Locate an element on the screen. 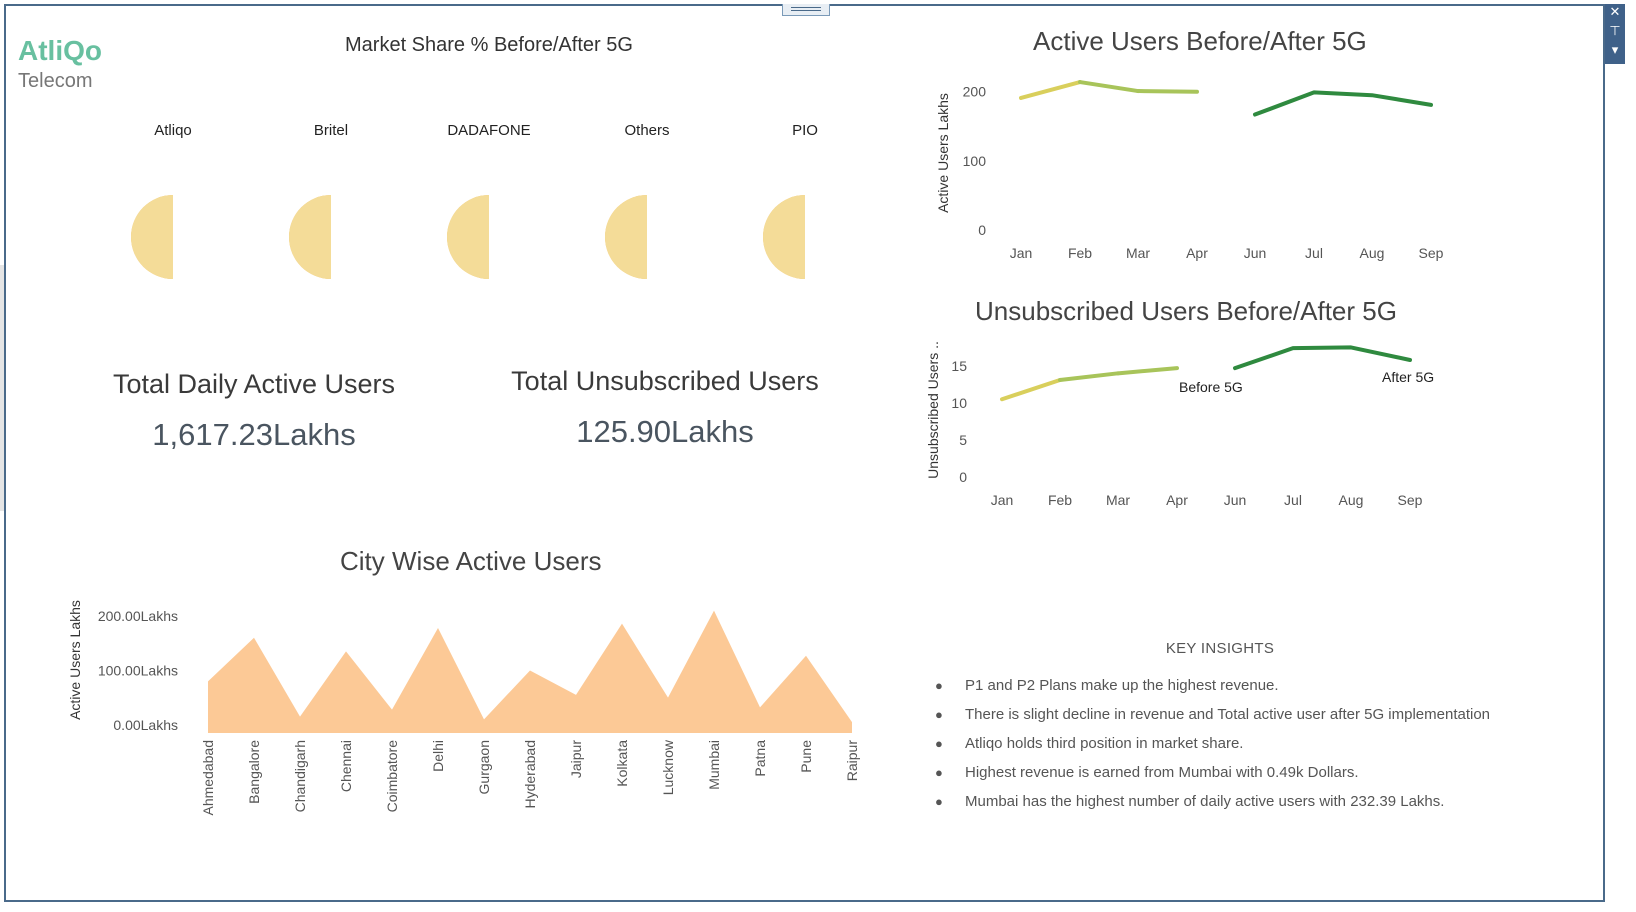 The height and width of the screenshot is (912, 1636). x-tick-label: Coimbatore is located at coordinates (392, 776).